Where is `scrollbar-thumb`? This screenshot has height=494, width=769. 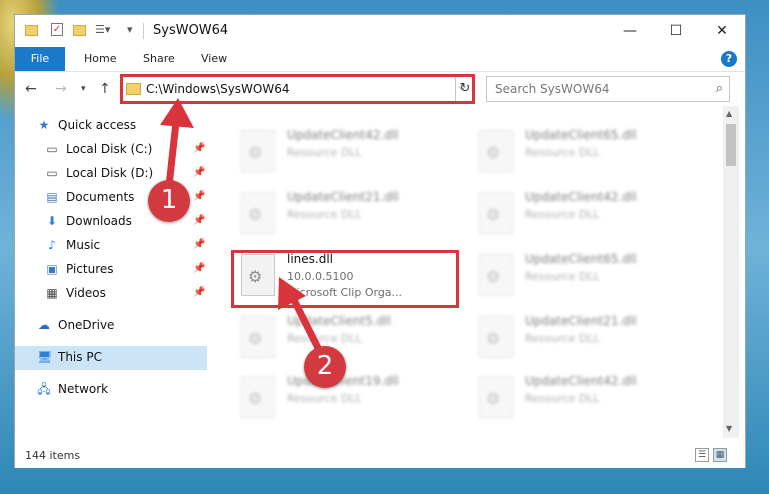
scrollbar-thumb is located at coordinates (731, 145).